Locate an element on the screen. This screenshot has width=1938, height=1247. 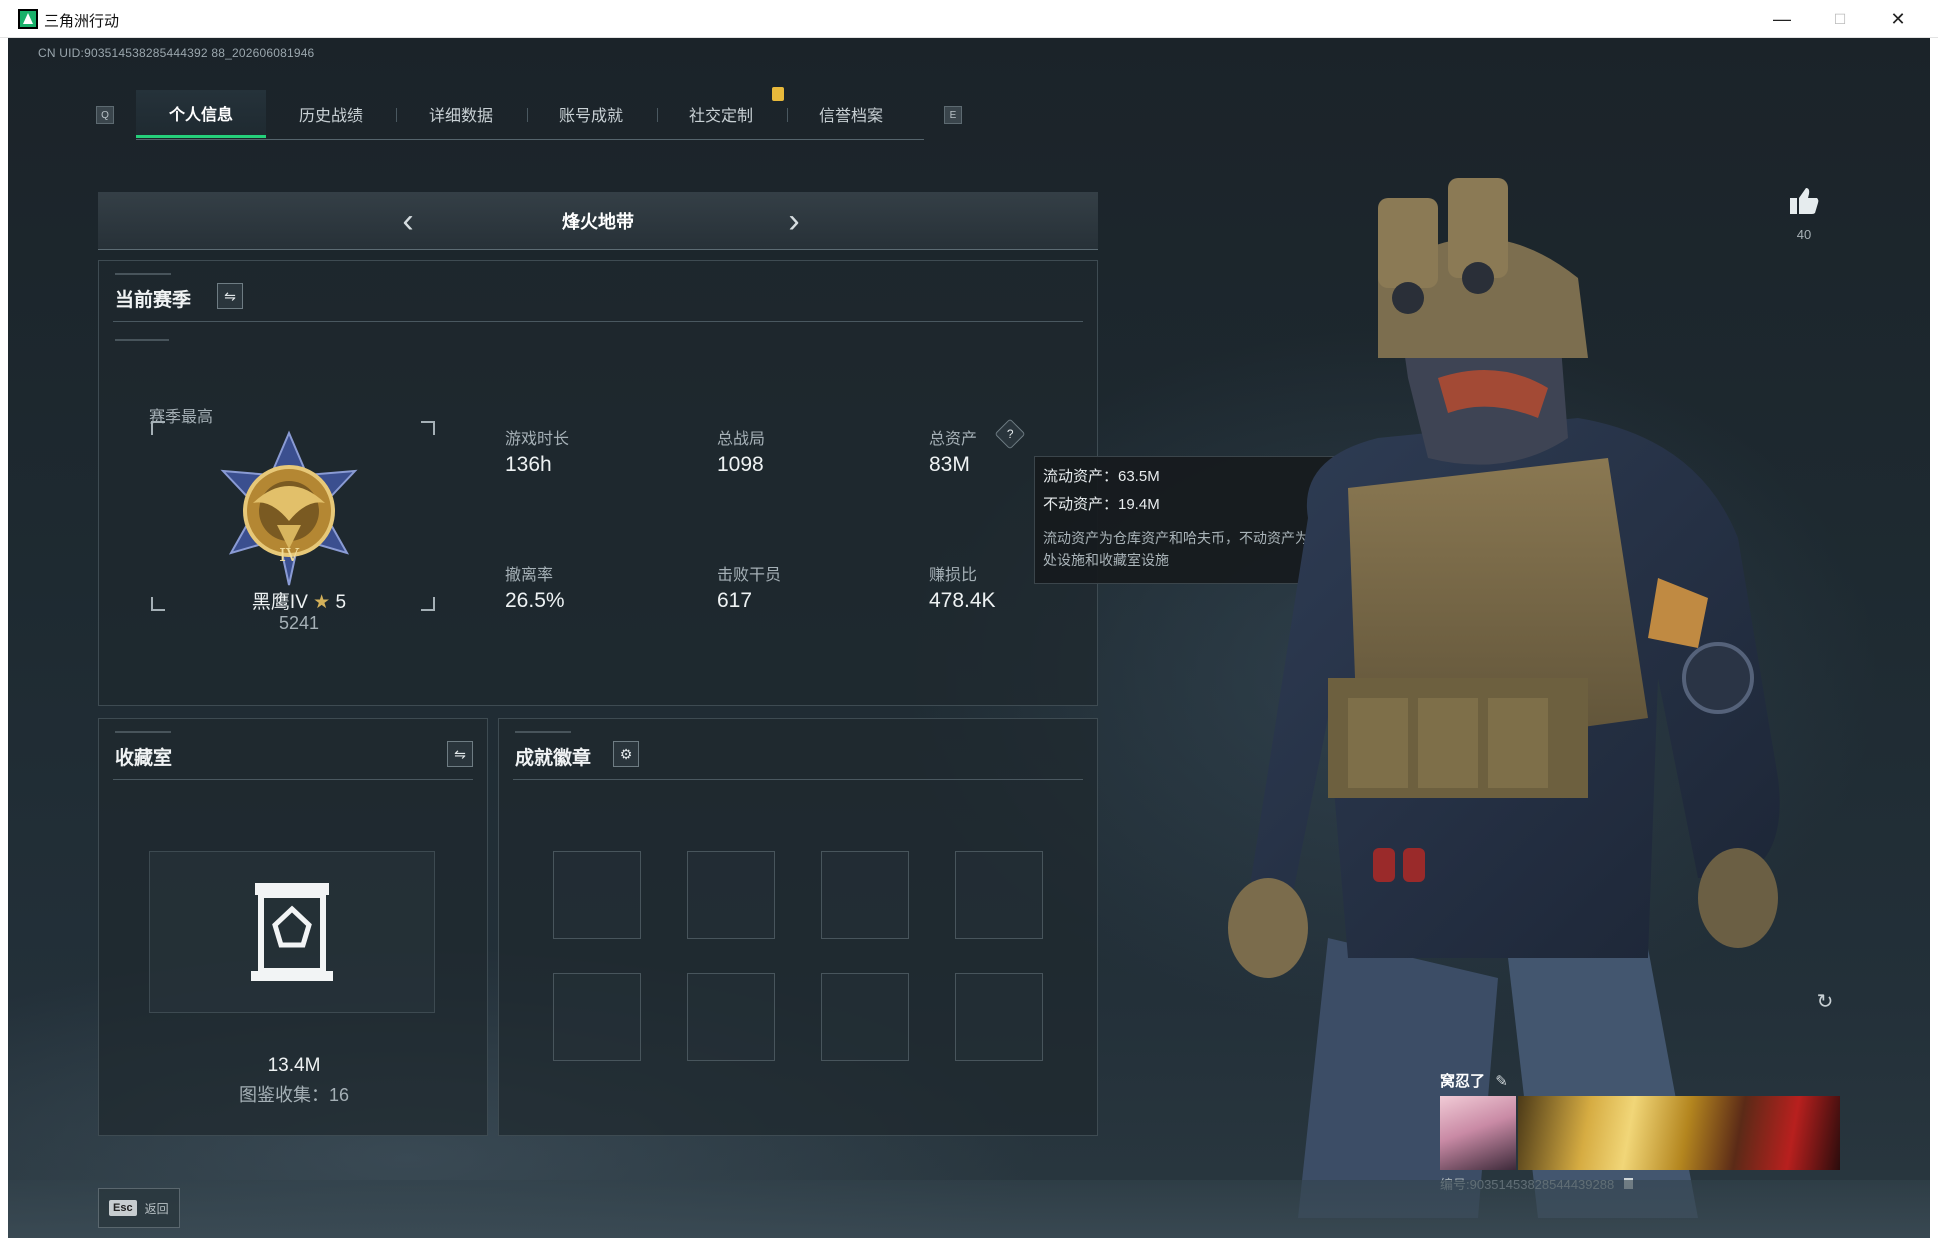
stat-label: 总战局 is located at coordinates (741, 439).